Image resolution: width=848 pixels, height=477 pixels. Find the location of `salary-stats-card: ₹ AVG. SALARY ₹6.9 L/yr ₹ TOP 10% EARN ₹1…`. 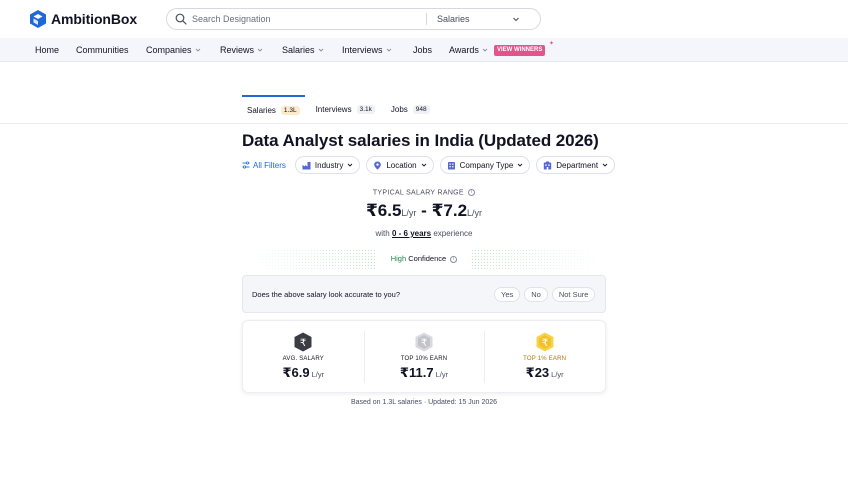

salary-stats-card: ₹ AVG. SALARY ₹6.9 L/yr ₹ TOP 10% EARN ₹1… is located at coordinates (424, 356).